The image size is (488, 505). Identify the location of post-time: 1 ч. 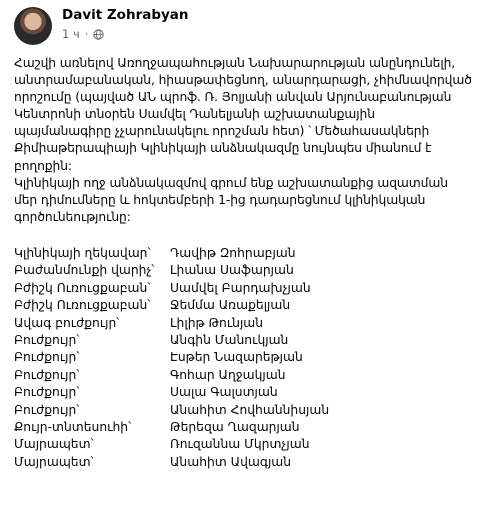
(71, 34).